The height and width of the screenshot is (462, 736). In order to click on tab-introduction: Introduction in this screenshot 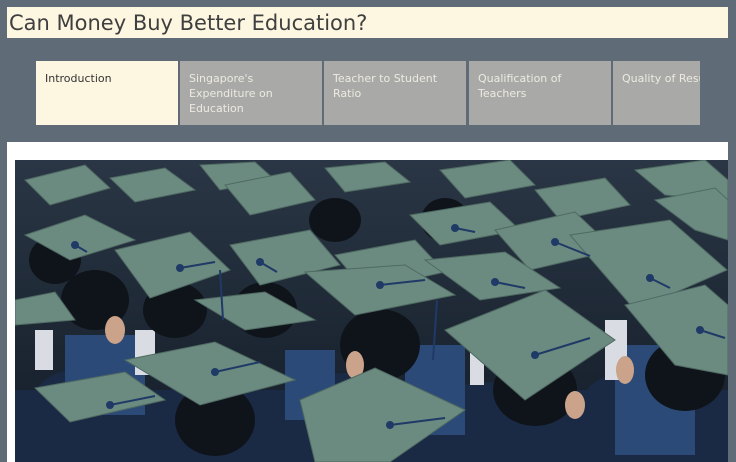, I will do `click(107, 93)`.